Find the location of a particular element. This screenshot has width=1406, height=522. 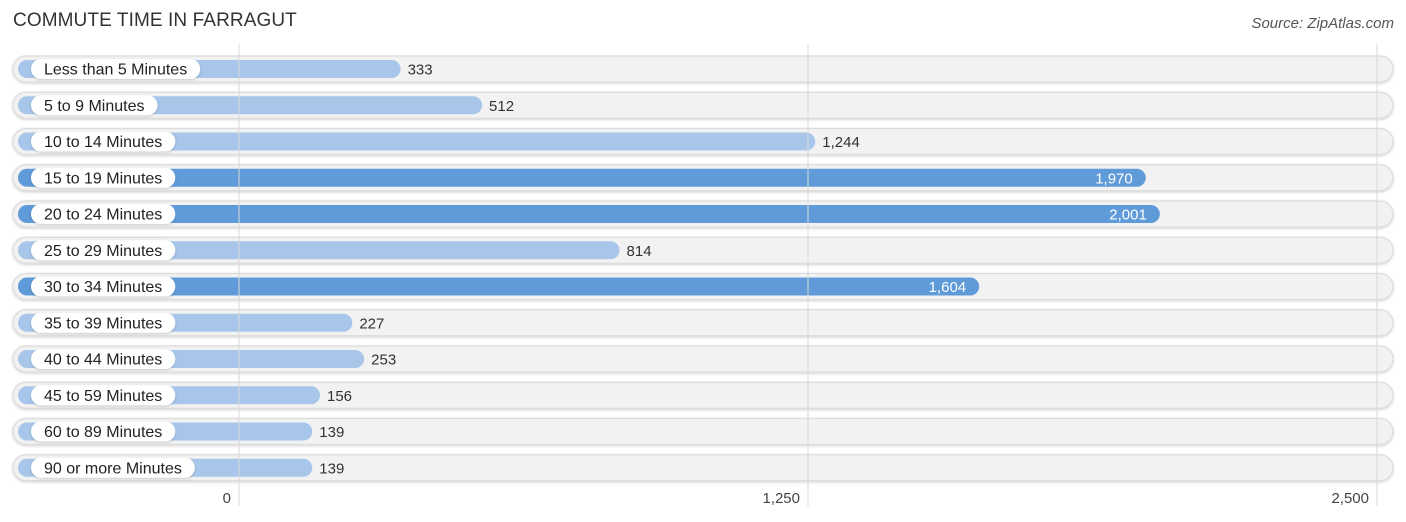

value-label: 1,970 is located at coordinates (1114, 178).